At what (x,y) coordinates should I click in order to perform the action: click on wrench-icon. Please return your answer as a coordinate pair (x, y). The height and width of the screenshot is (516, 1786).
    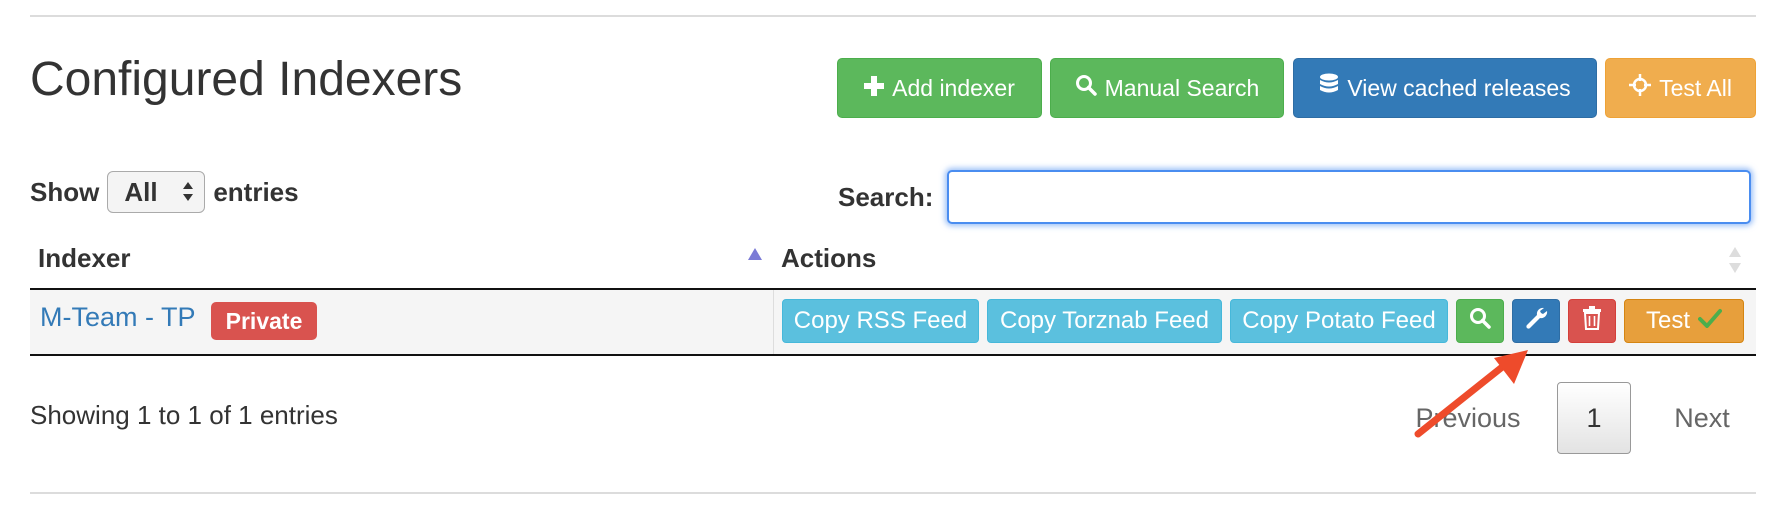
    Looking at the image, I should click on (1536, 321).